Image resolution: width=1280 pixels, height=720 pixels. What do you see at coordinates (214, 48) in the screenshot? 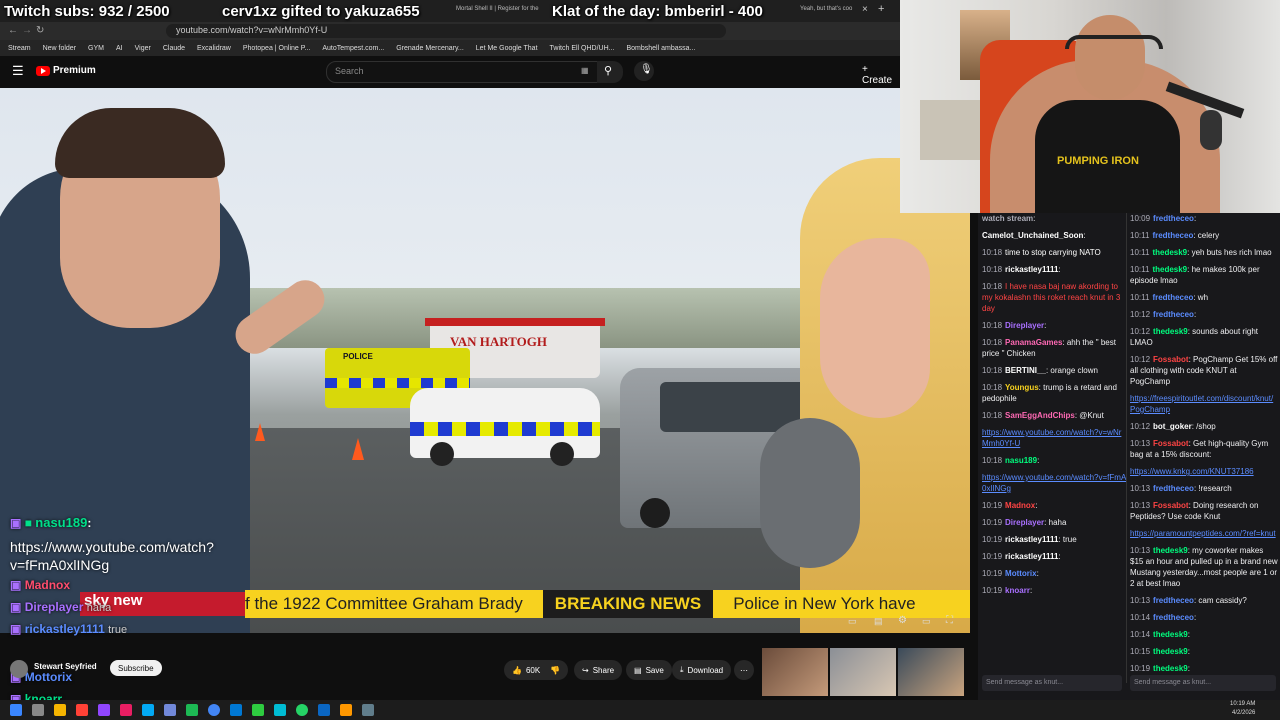
I see `bookmark-item: Excalidraw` at bounding box center [214, 48].